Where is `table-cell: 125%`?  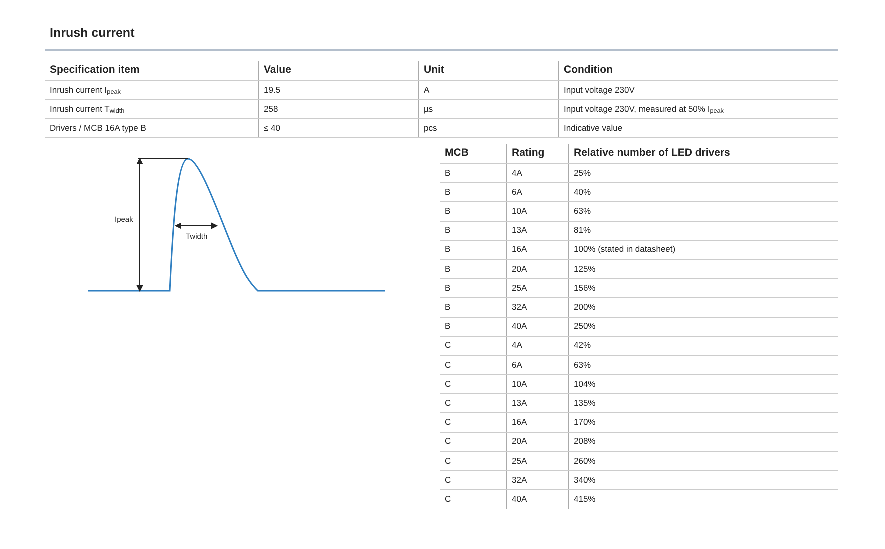
table-cell: 125% is located at coordinates (585, 269).